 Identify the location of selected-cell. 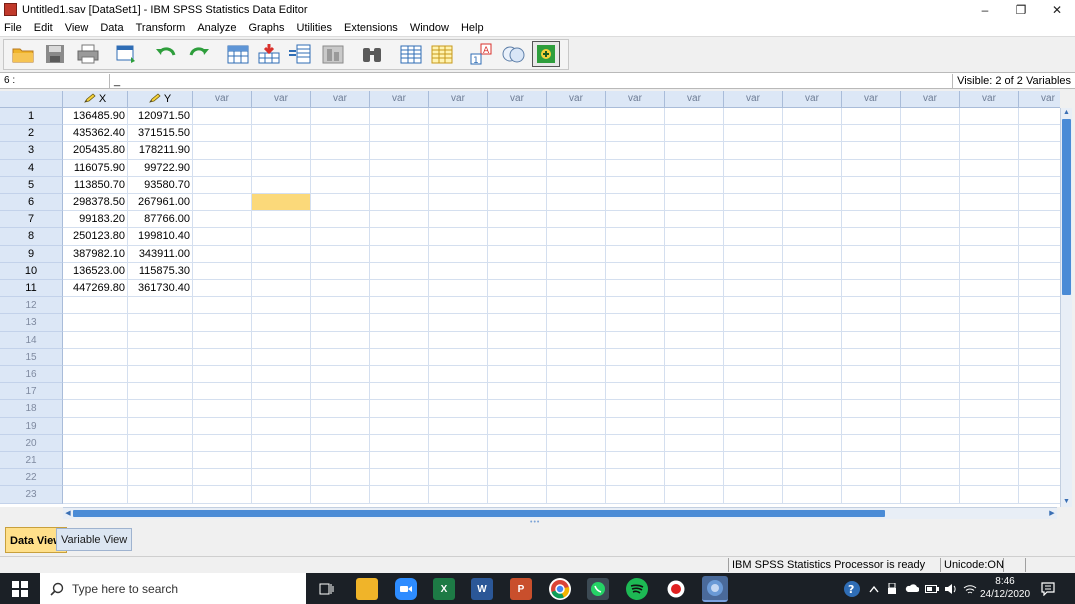
(281, 203).